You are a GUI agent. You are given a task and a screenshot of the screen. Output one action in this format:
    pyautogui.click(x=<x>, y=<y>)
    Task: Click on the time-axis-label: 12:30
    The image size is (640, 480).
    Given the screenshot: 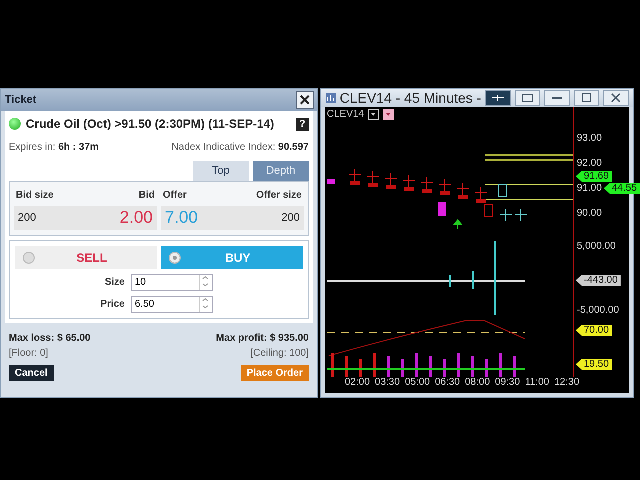 What is the action you would take?
    pyautogui.click(x=567, y=383)
    